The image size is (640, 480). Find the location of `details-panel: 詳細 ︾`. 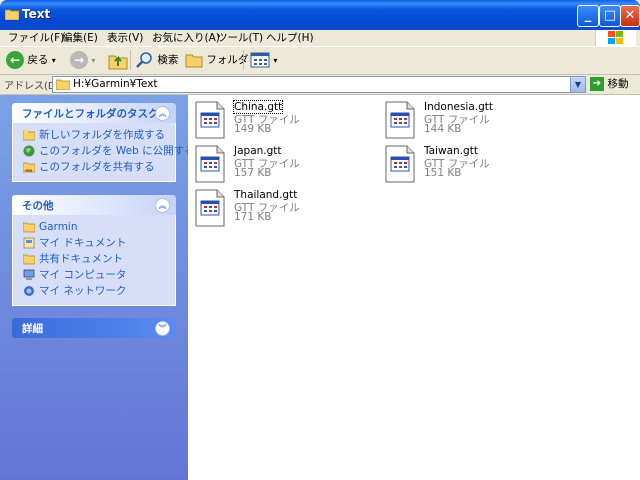

details-panel: 詳細 ︾ is located at coordinates (94, 328).